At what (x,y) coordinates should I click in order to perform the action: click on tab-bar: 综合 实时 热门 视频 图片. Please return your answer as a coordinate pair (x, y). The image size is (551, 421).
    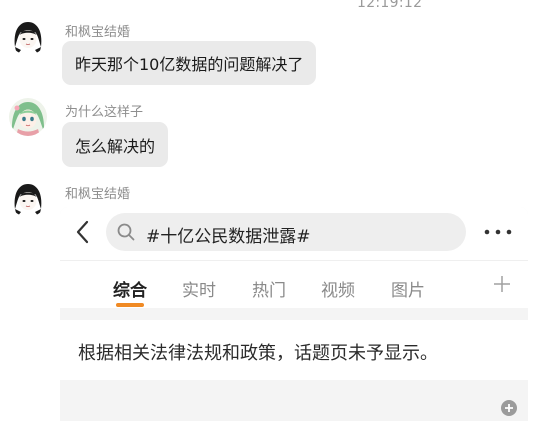
    Looking at the image, I should click on (294, 284).